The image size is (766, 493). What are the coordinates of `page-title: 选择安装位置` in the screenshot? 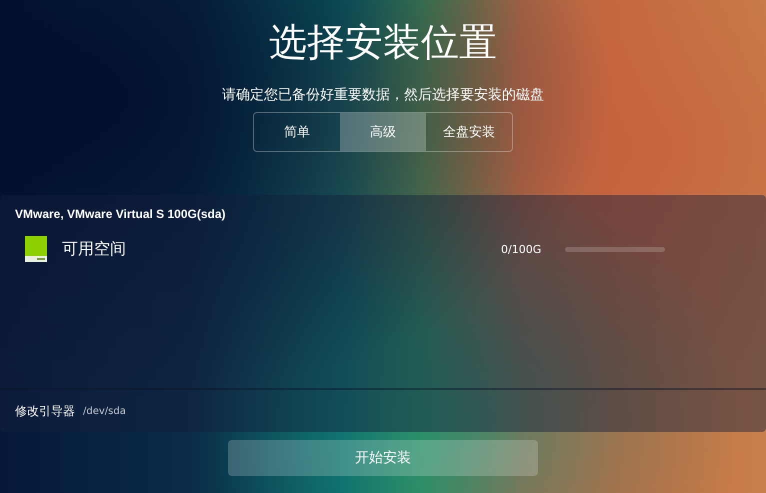 It's located at (383, 42).